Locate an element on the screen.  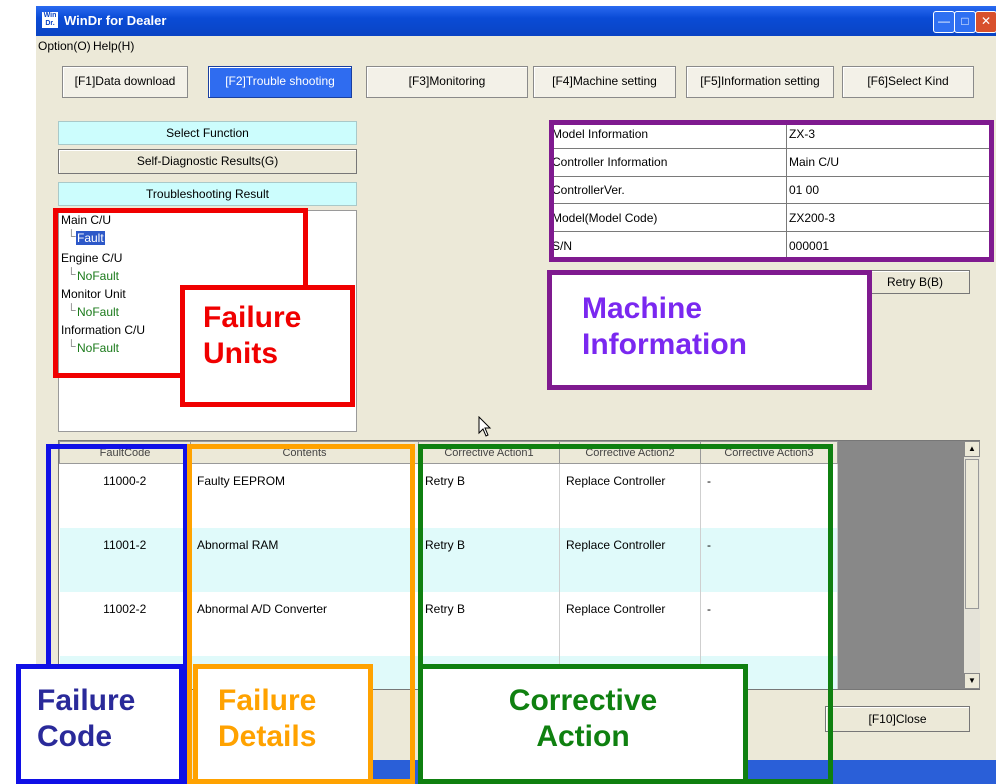
callout-line: Machine is located at coordinates (642, 308).